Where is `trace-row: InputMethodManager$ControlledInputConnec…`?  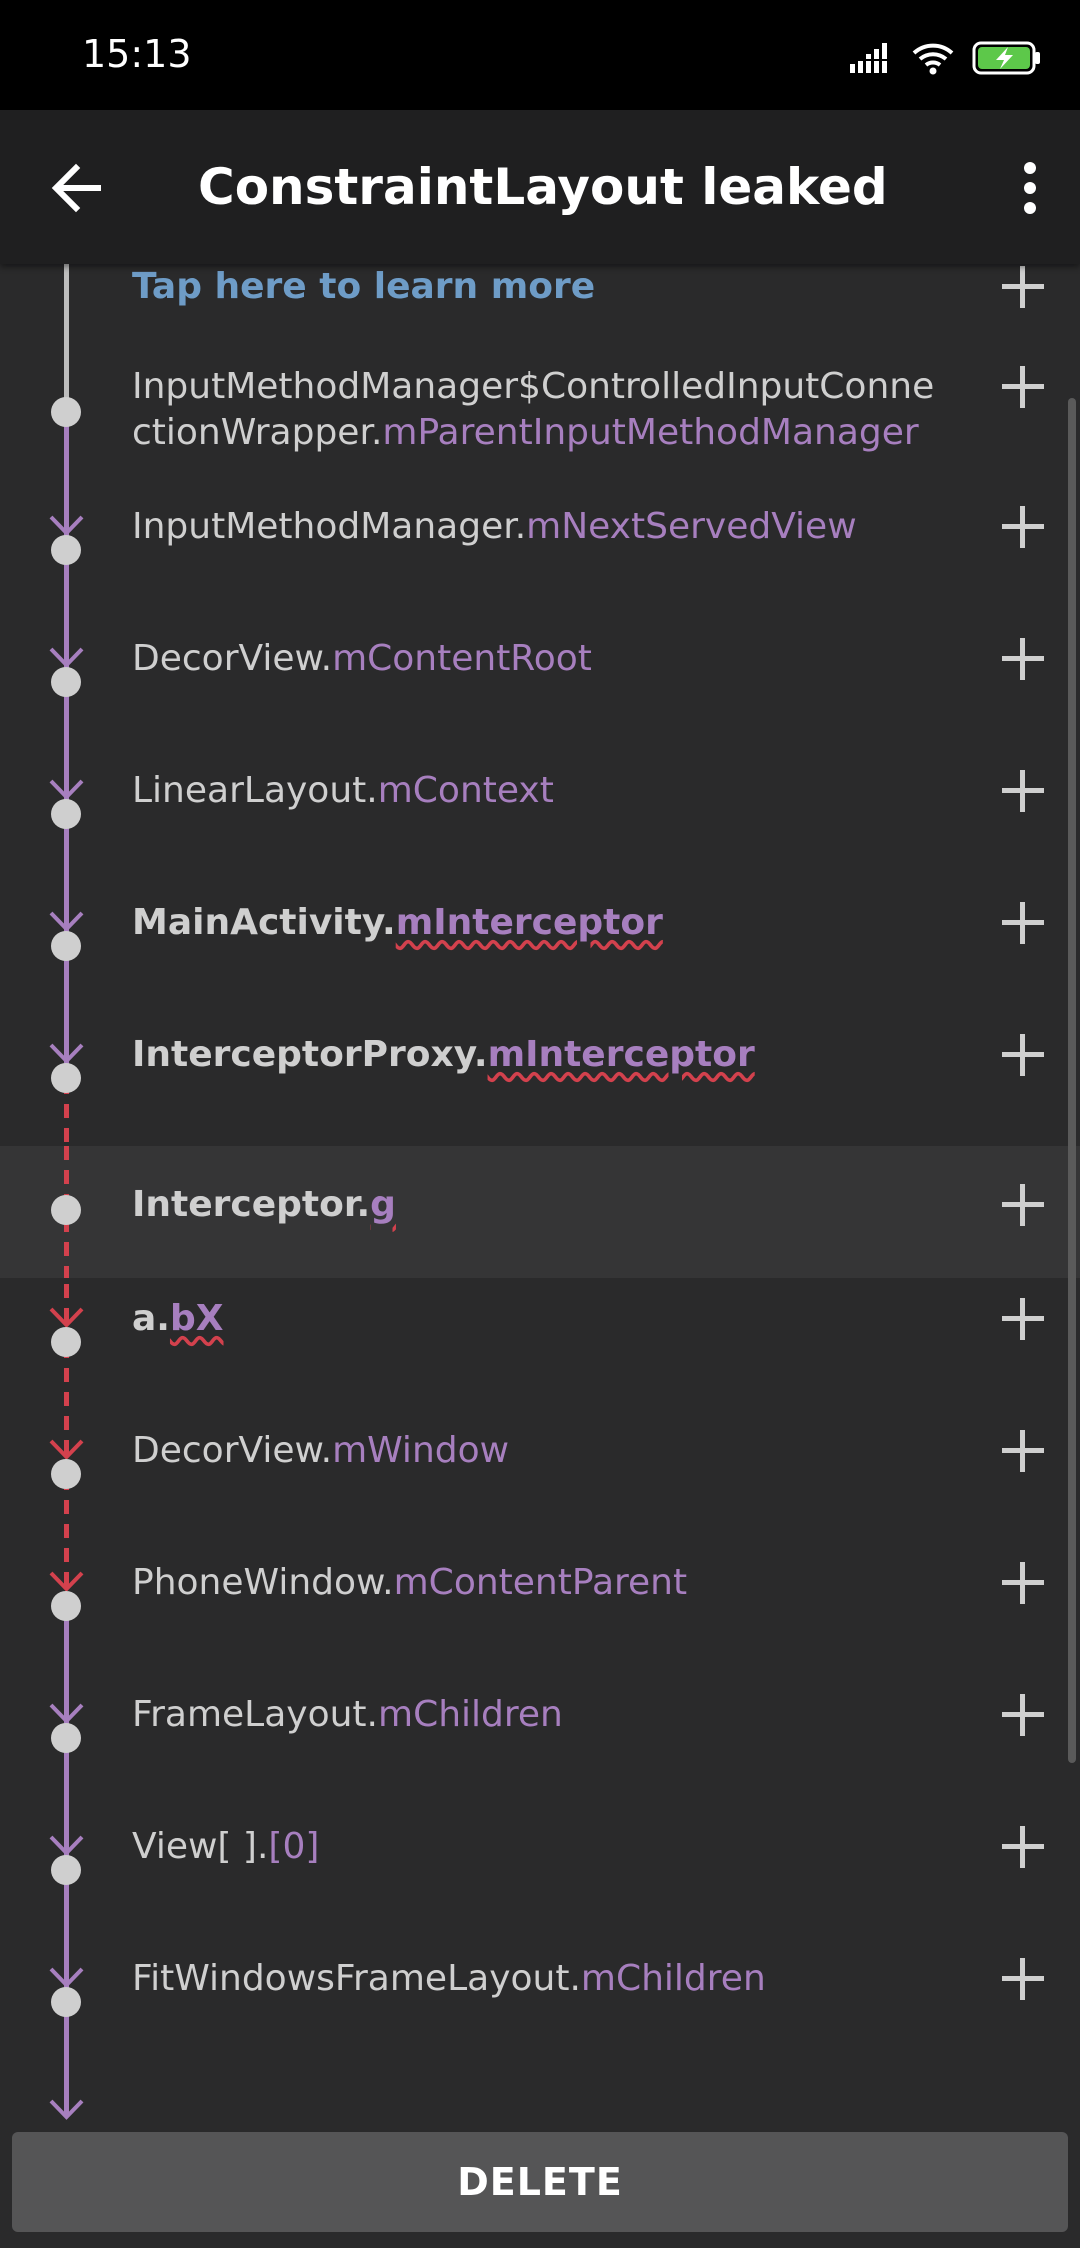 trace-row: InputMethodManager$ControlledInputConnec… is located at coordinates (540, 424).